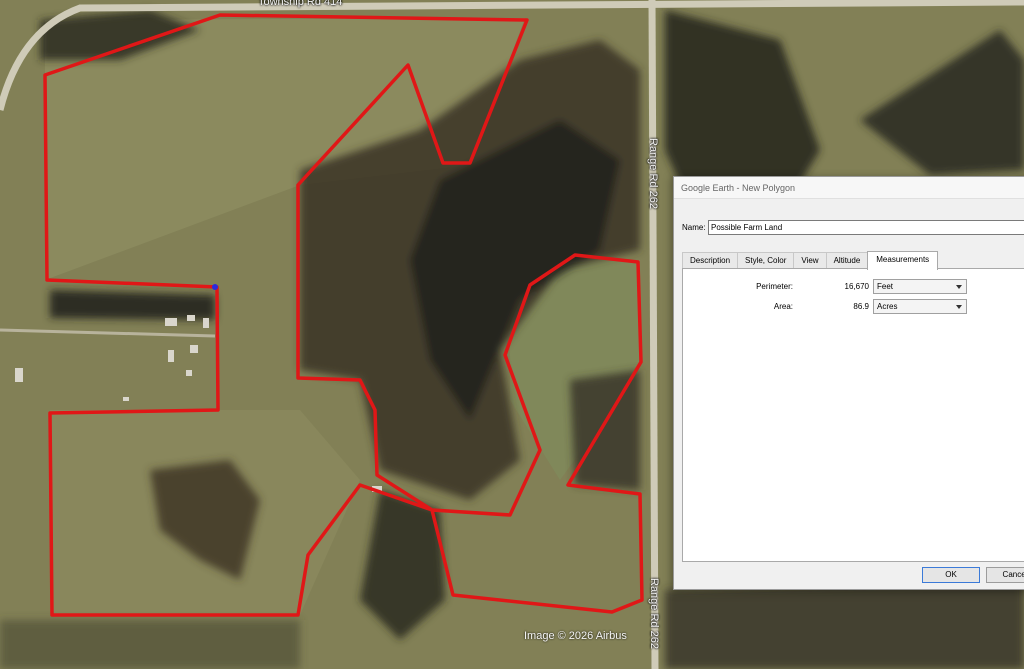  What do you see at coordinates (951, 575) in the screenshot?
I see `ok-button: OK` at bounding box center [951, 575].